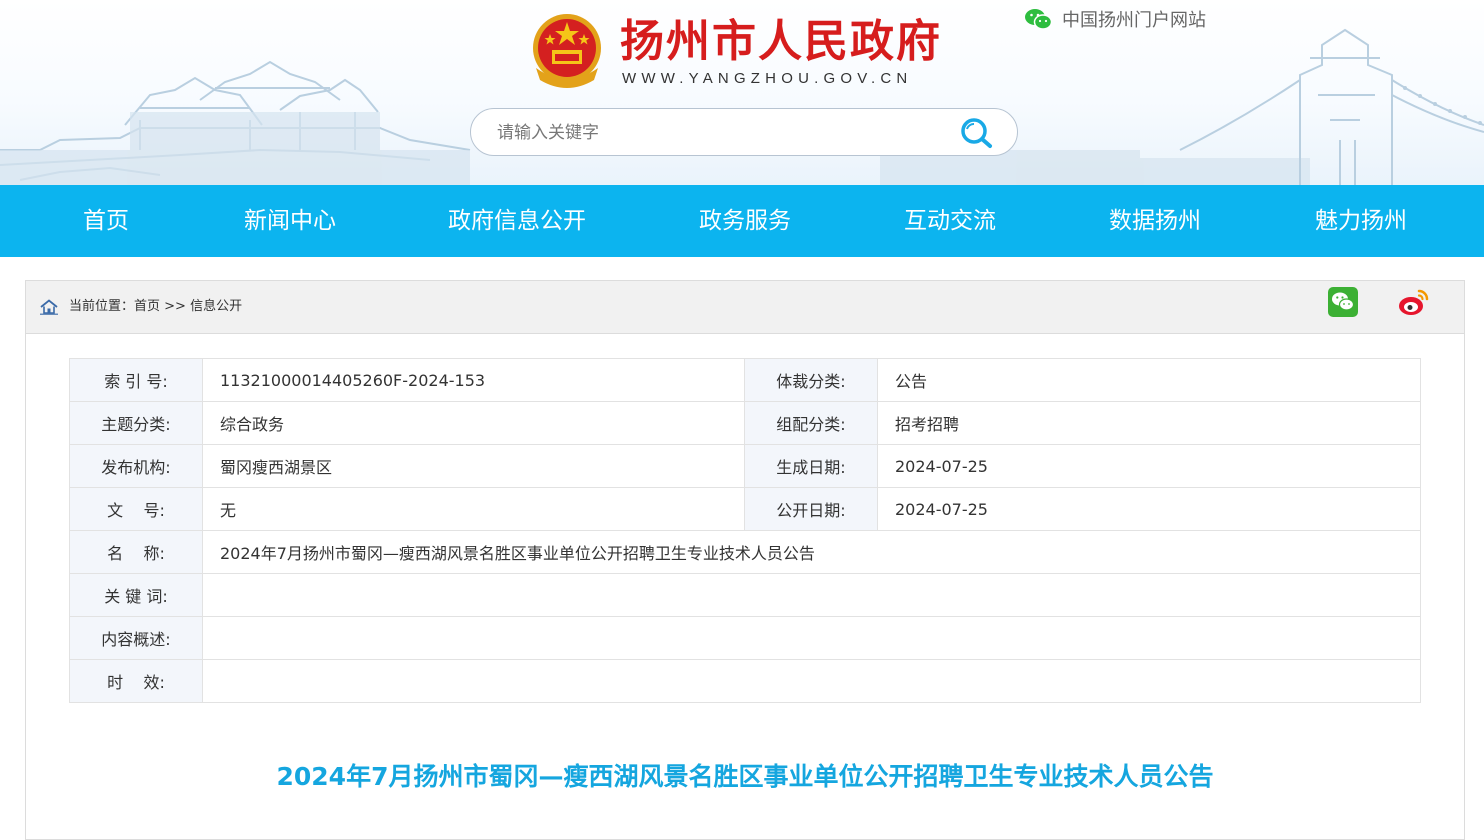 The width and height of the screenshot is (1484, 840). I want to click on keywords-label: 关 键 词:, so click(136, 595).